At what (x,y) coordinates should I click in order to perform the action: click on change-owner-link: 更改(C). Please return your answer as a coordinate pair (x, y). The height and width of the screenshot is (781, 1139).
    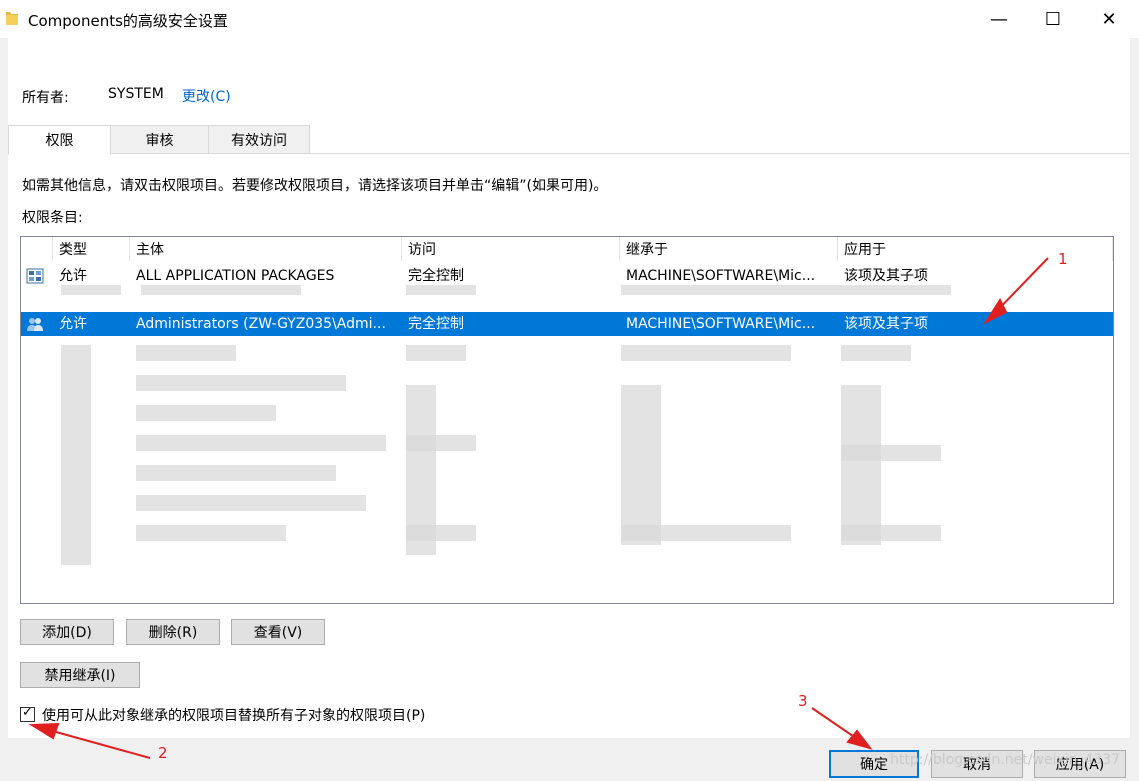
    Looking at the image, I should click on (206, 96).